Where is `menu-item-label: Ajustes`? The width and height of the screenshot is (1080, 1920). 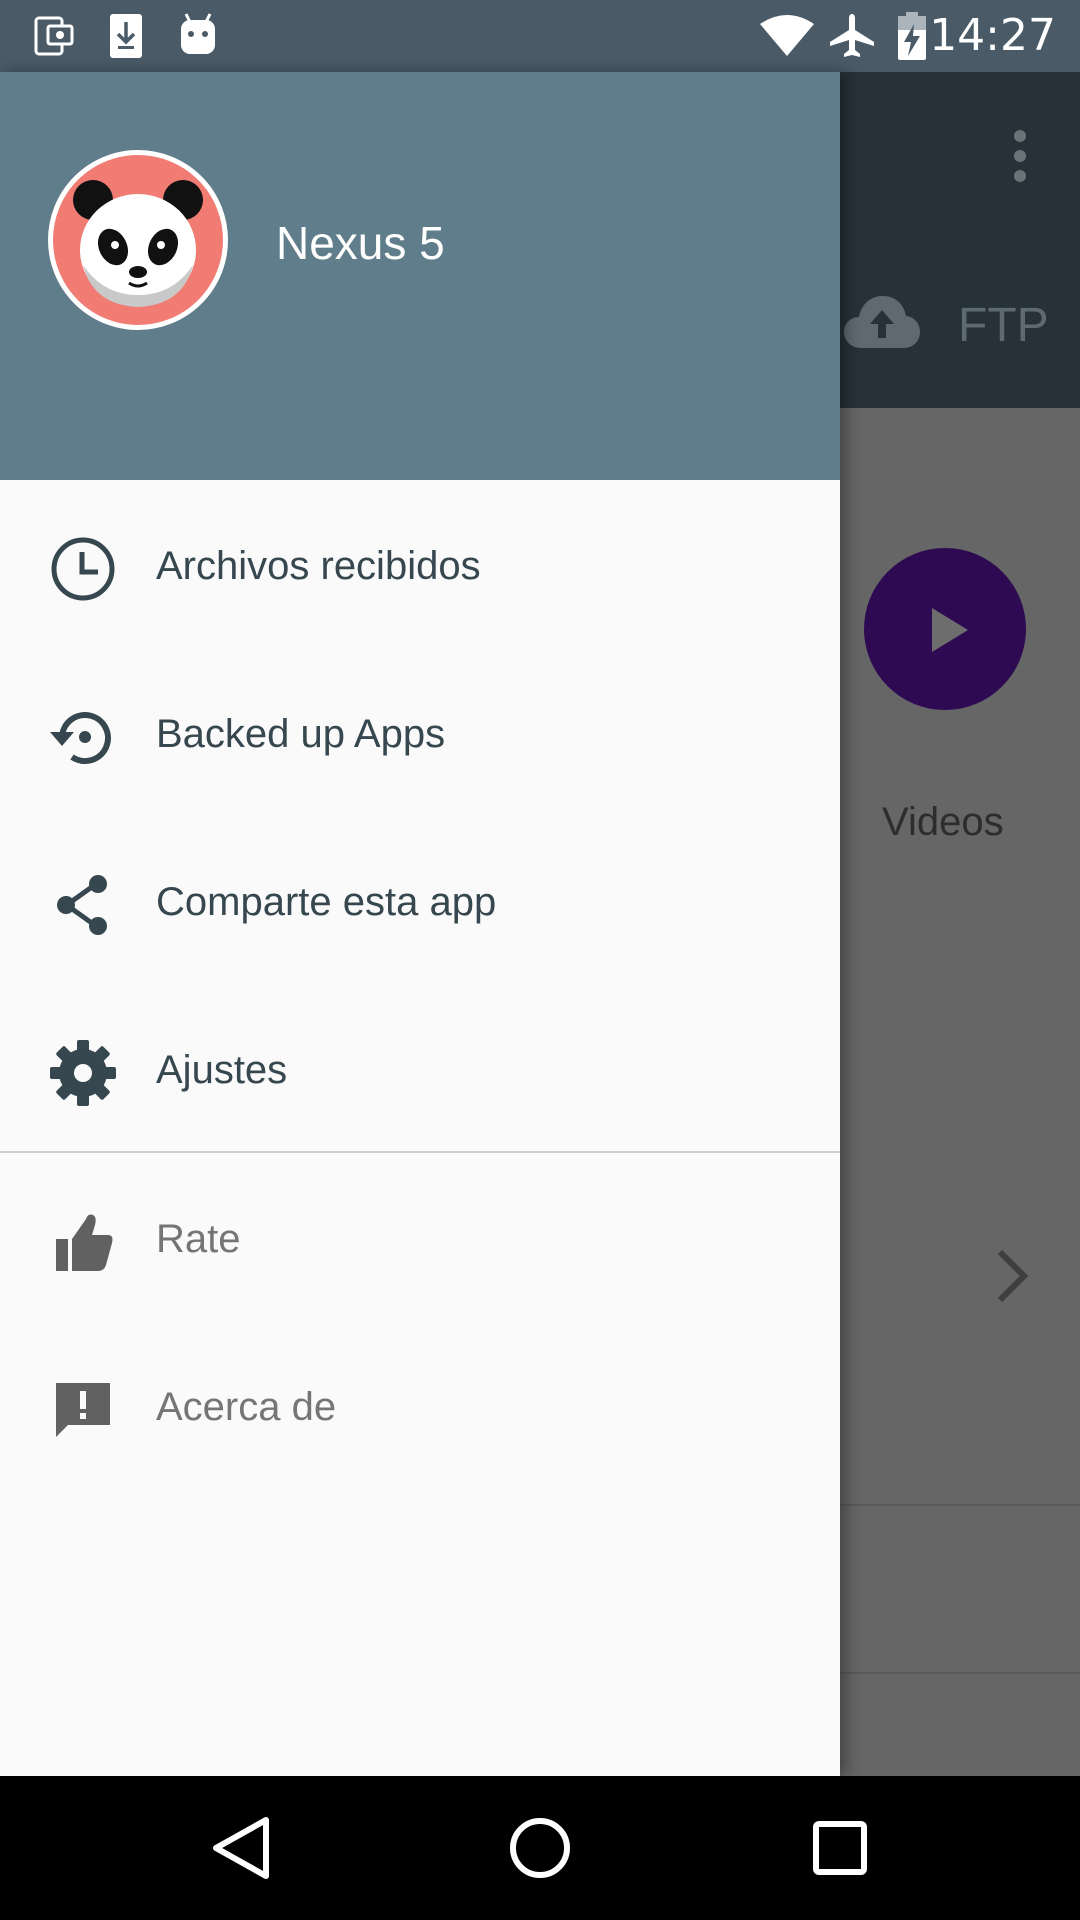
menu-item-label: Ajustes is located at coordinates (222, 1070).